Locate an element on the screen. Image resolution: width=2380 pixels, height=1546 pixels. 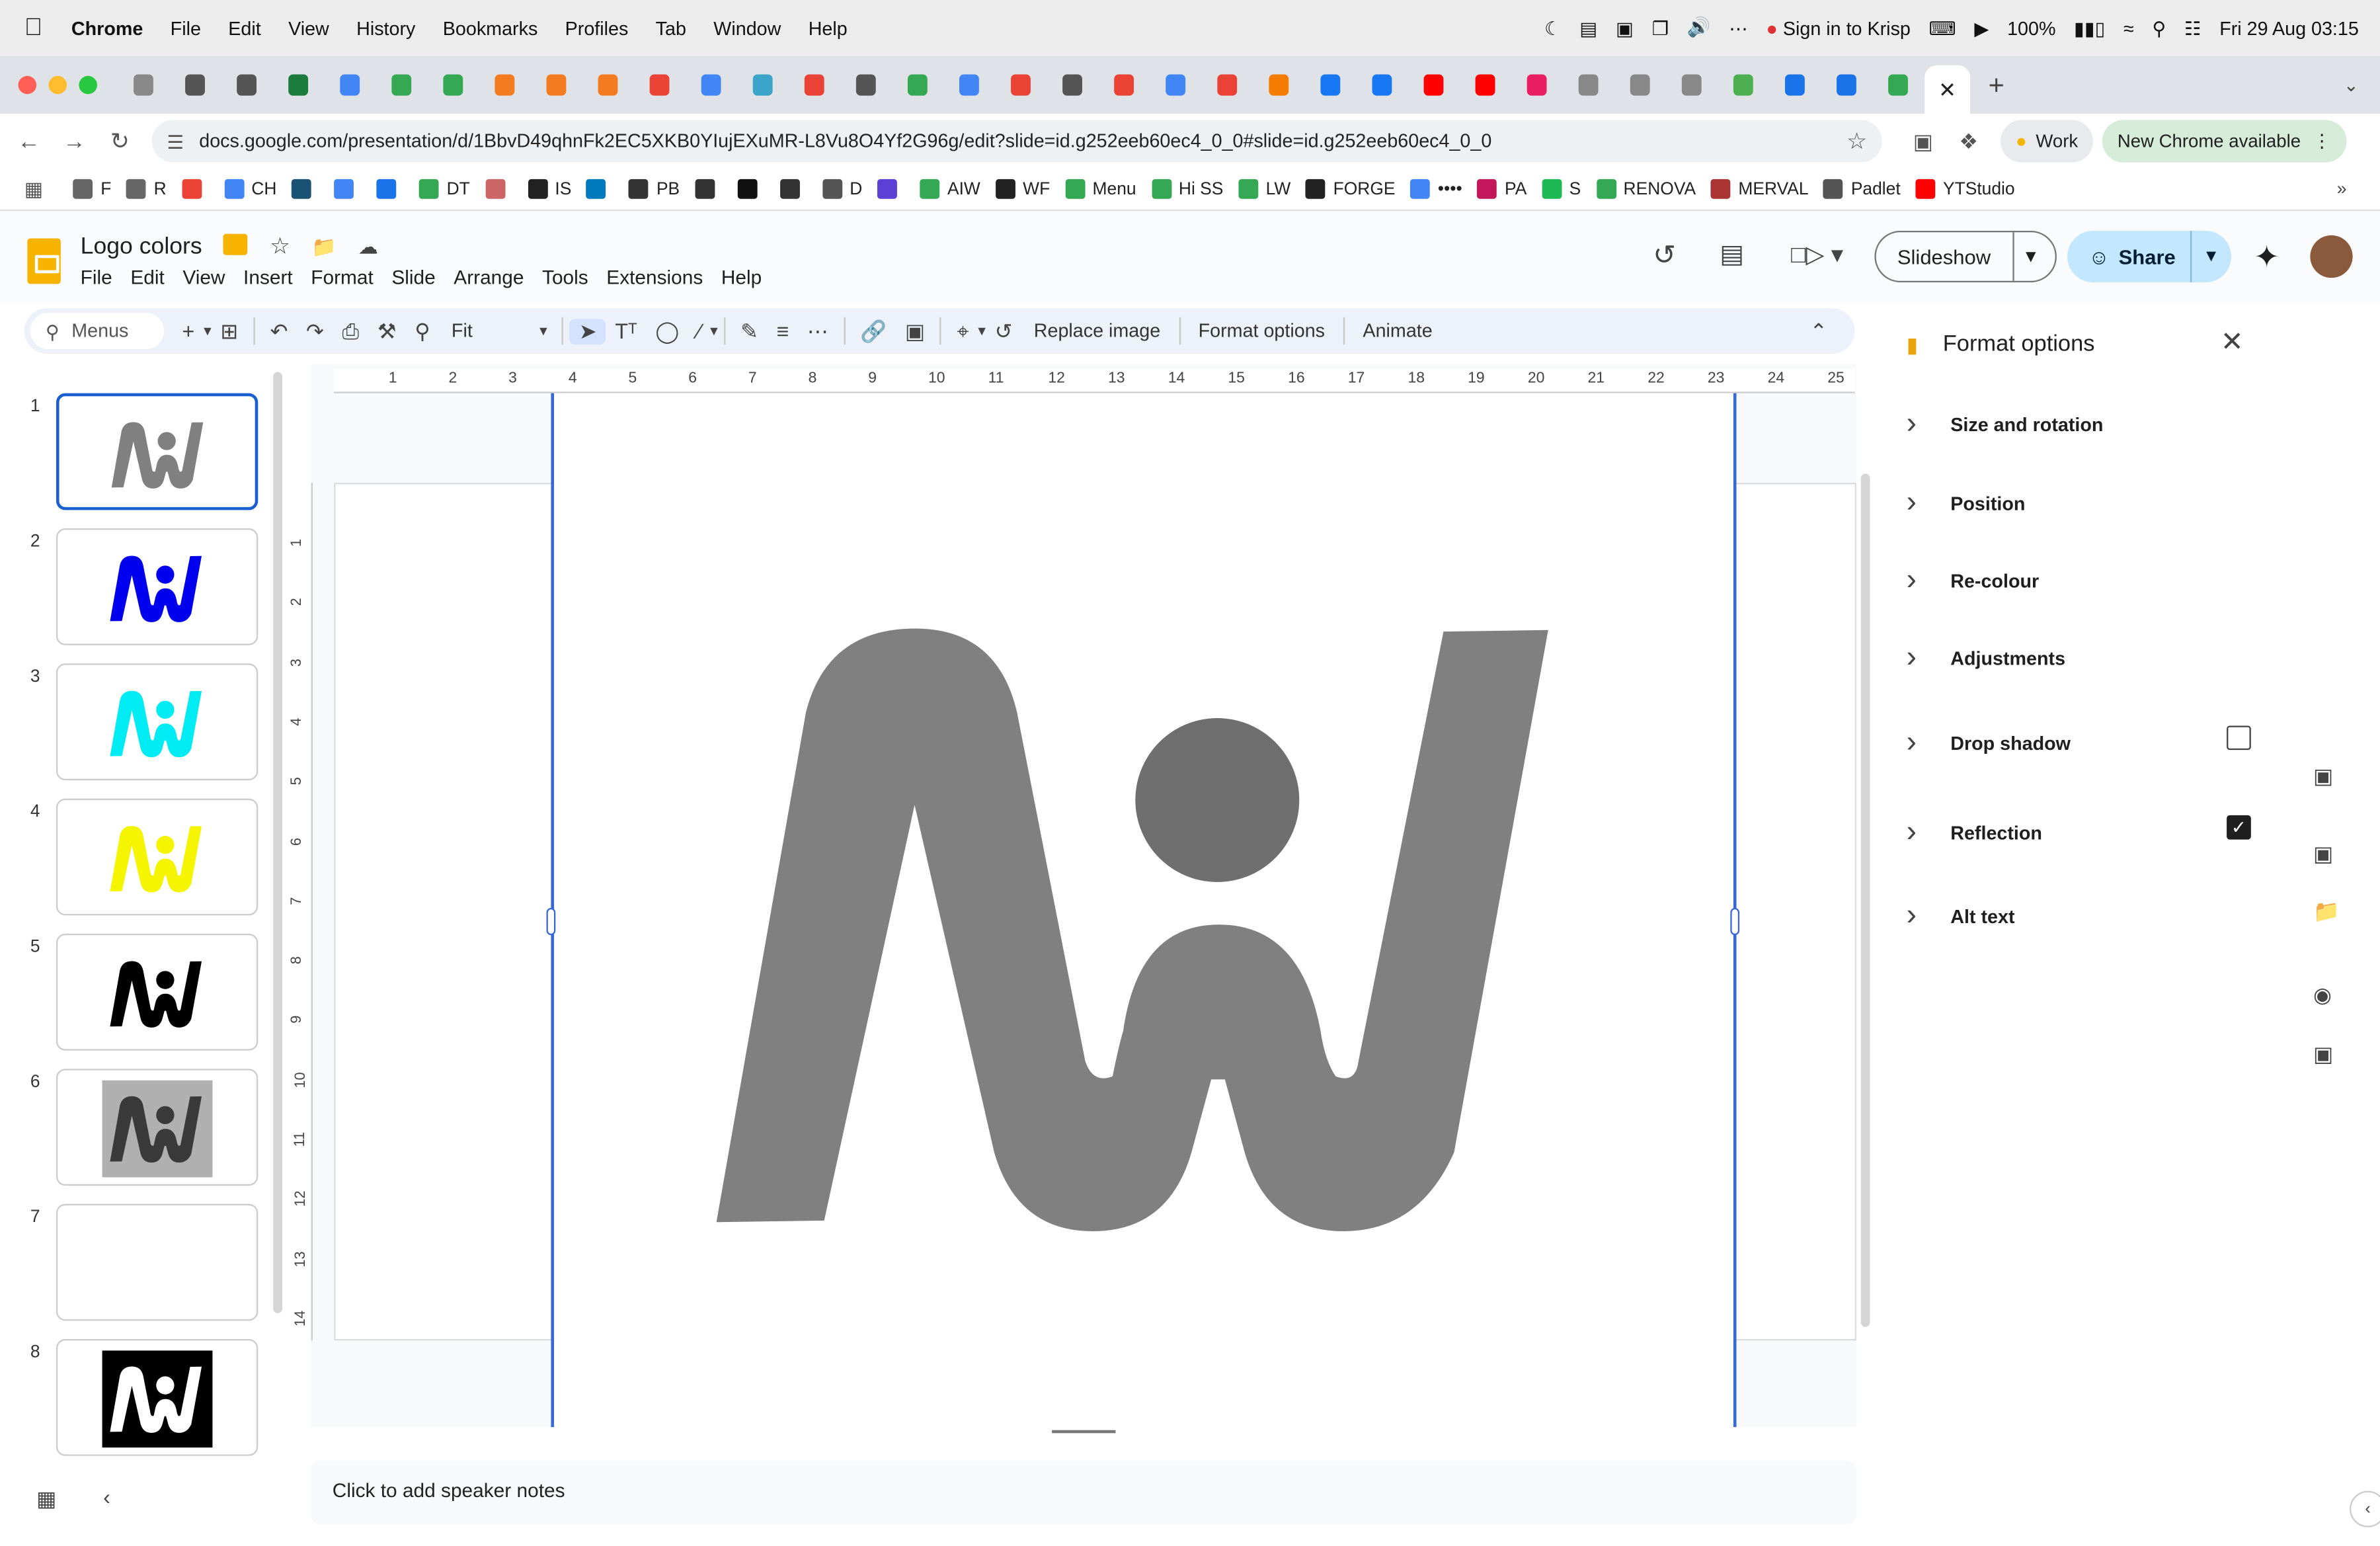
menu-help: Help is located at coordinates (741, 277).